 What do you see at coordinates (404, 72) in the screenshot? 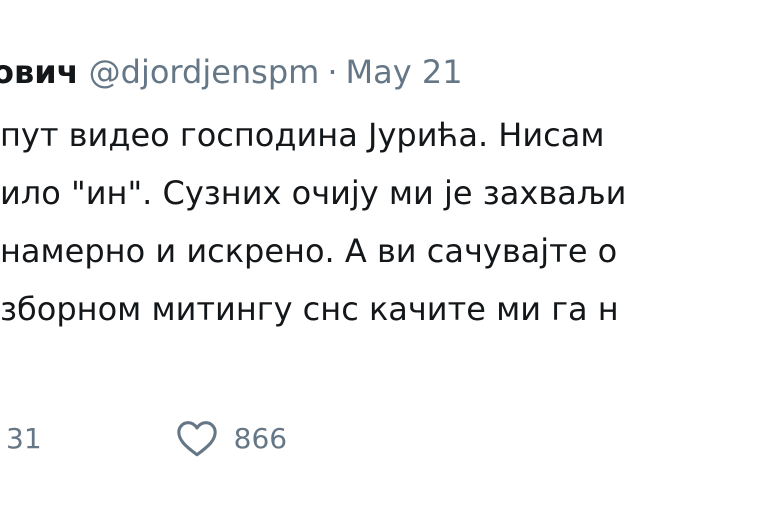
I see `tweet-date: May 21` at bounding box center [404, 72].